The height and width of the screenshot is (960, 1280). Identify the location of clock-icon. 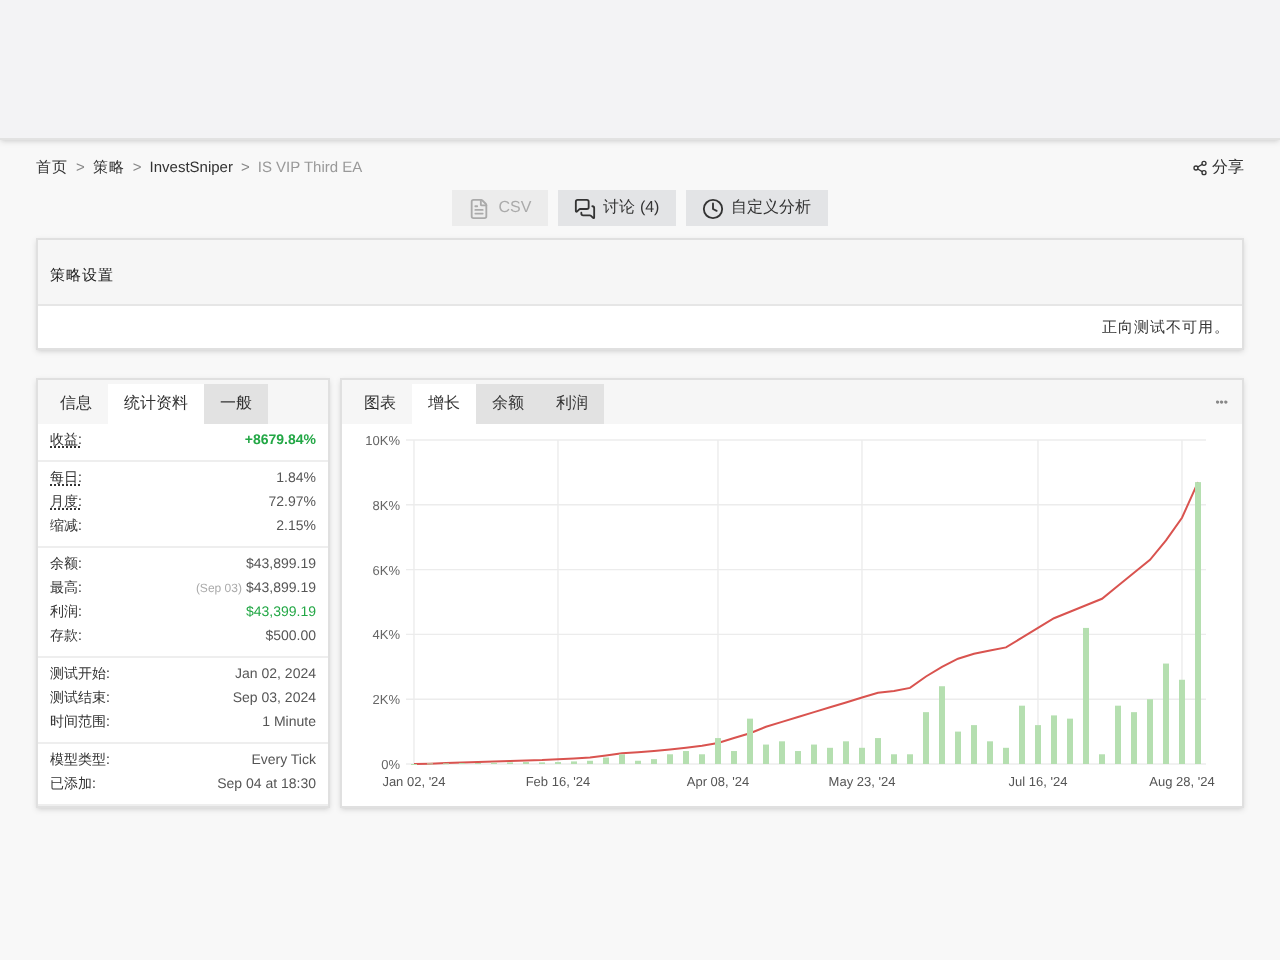
(712, 208).